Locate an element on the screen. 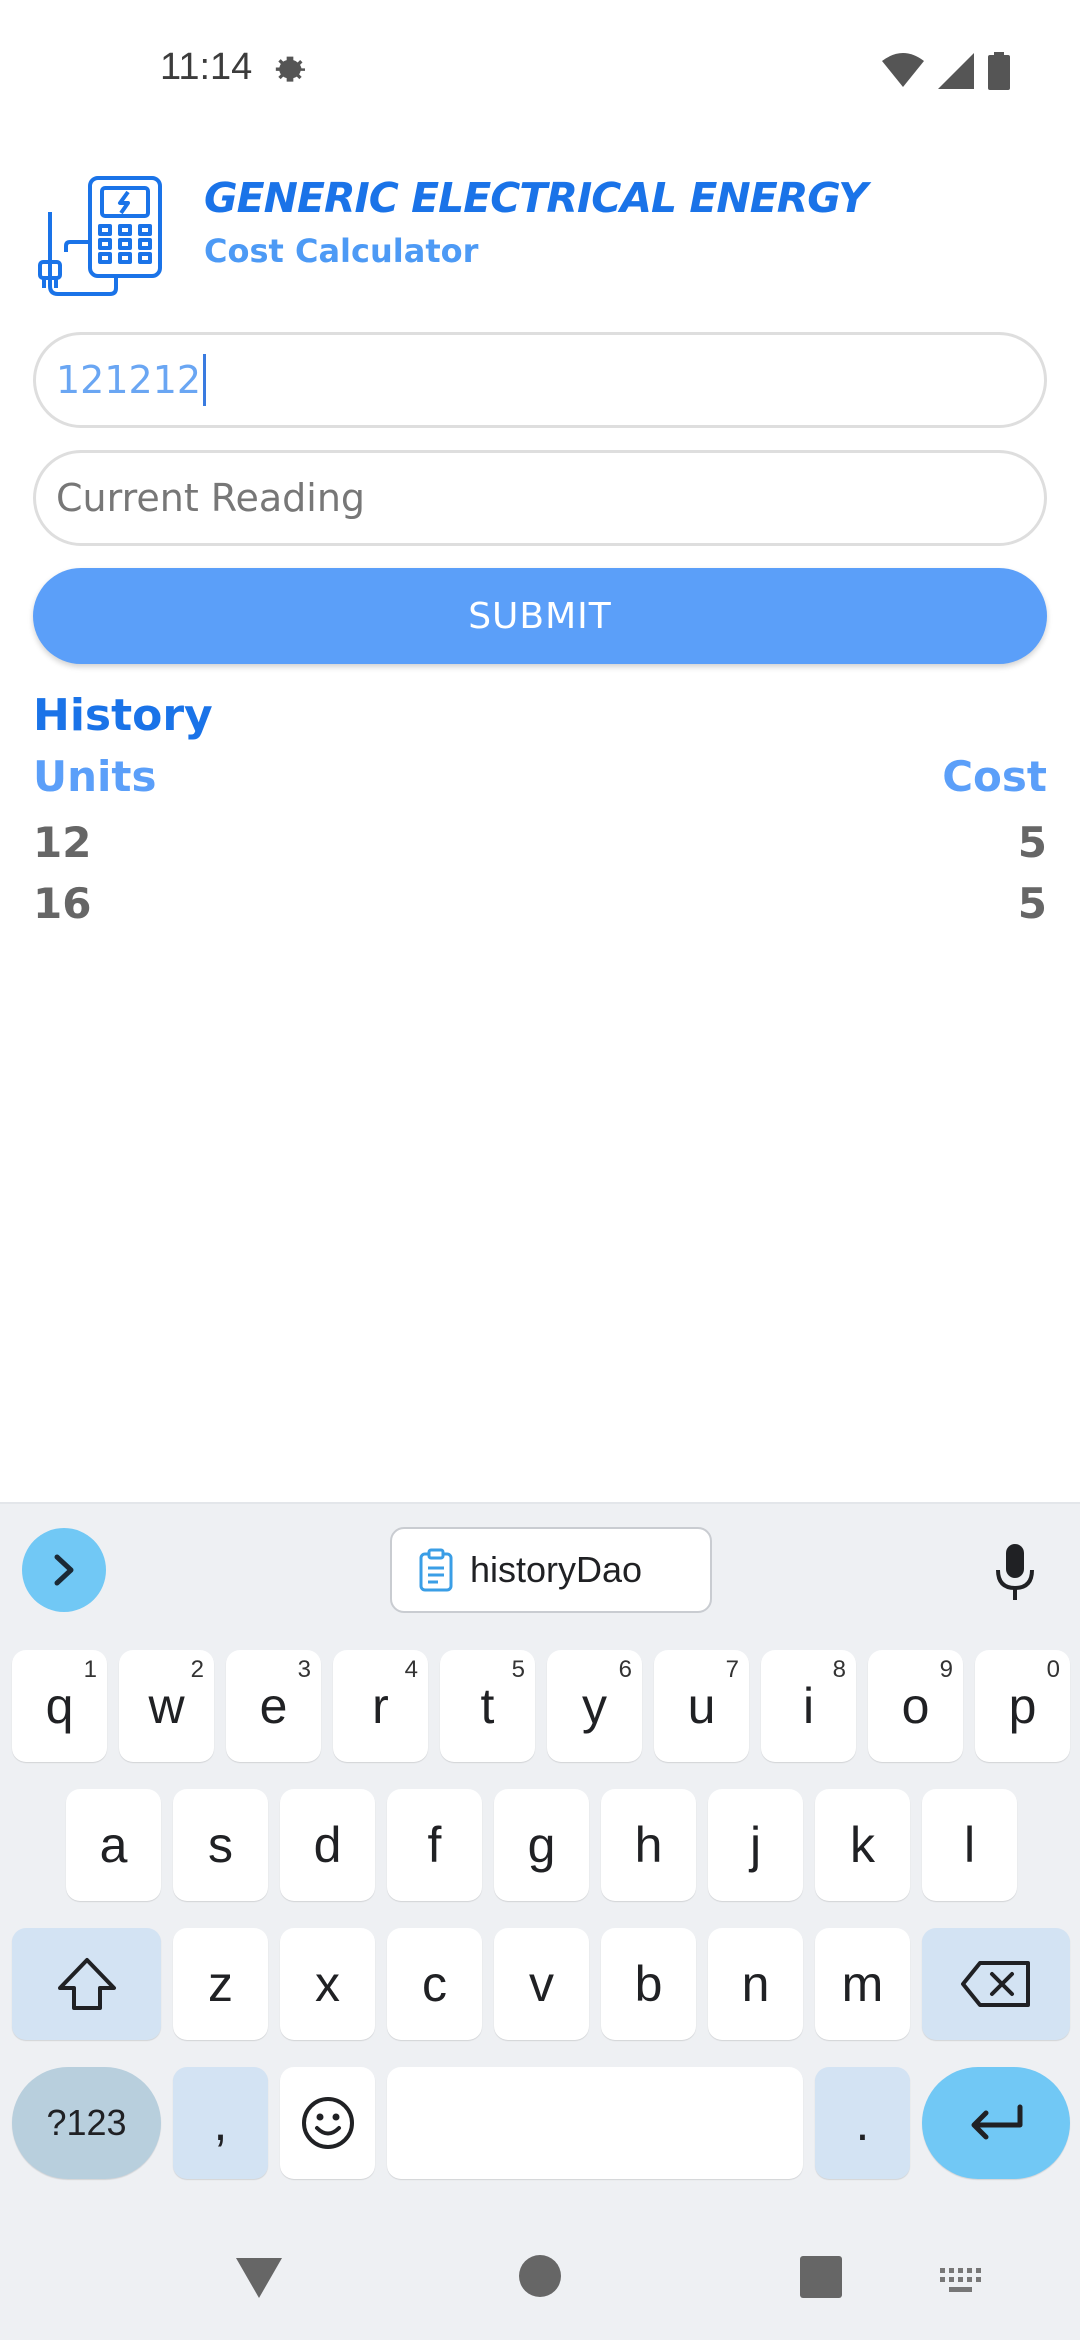 The height and width of the screenshot is (2340, 1080). keyboard-expand-button is located at coordinates (64, 1570).